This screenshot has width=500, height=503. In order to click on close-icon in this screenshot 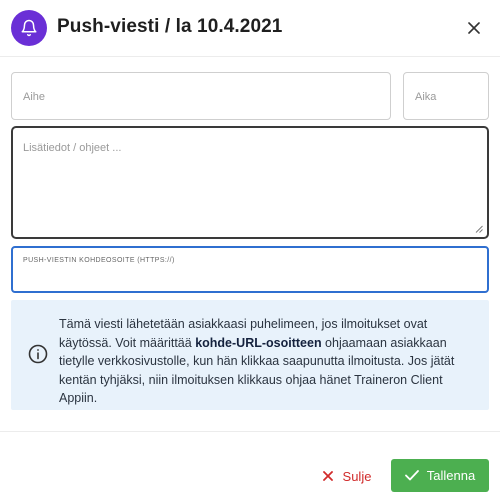, I will do `click(474, 28)`.